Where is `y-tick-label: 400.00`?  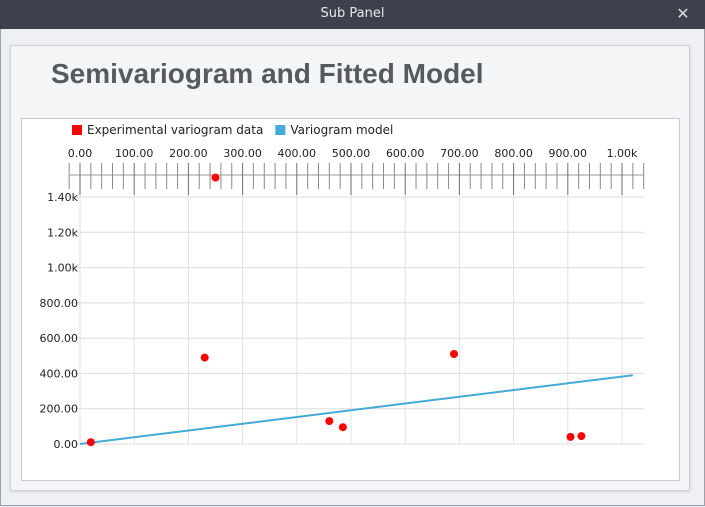
y-tick-label: 400.00 is located at coordinates (59, 373).